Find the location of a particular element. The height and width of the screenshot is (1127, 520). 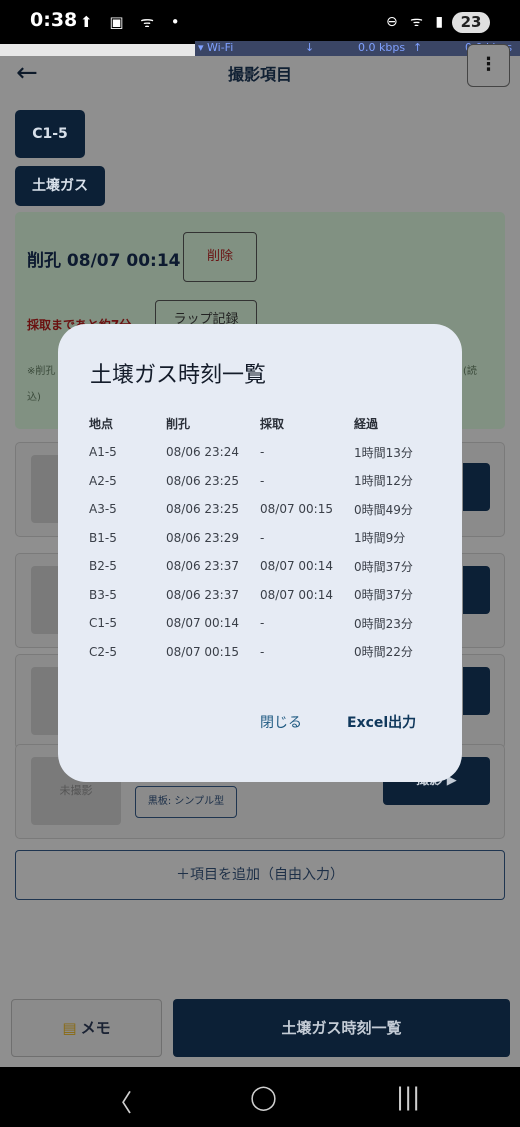

cell-point: B3-5 is located at coordinates (103, 594).